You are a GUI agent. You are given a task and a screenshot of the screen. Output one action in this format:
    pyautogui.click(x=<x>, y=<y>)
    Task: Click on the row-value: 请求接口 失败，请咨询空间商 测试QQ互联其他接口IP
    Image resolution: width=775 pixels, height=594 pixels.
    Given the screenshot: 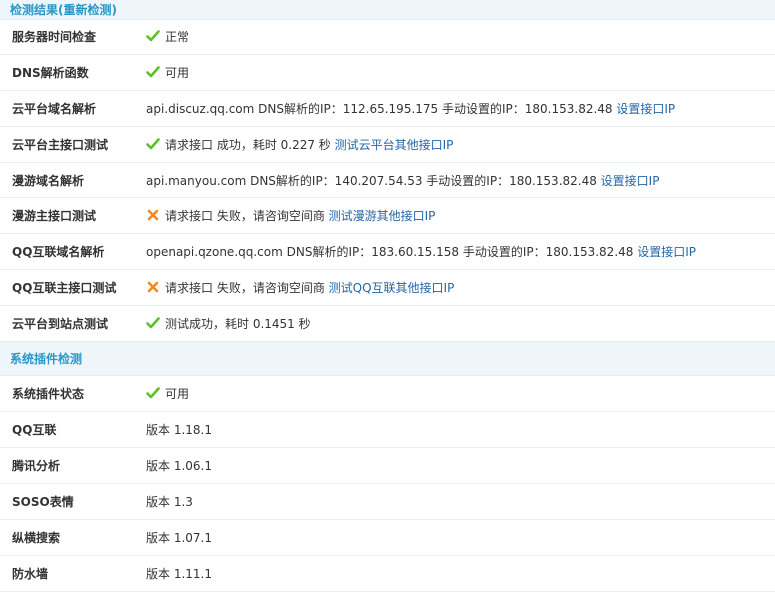 What is the action you would take?
    pyautogui.click(x=460, y=287)
    